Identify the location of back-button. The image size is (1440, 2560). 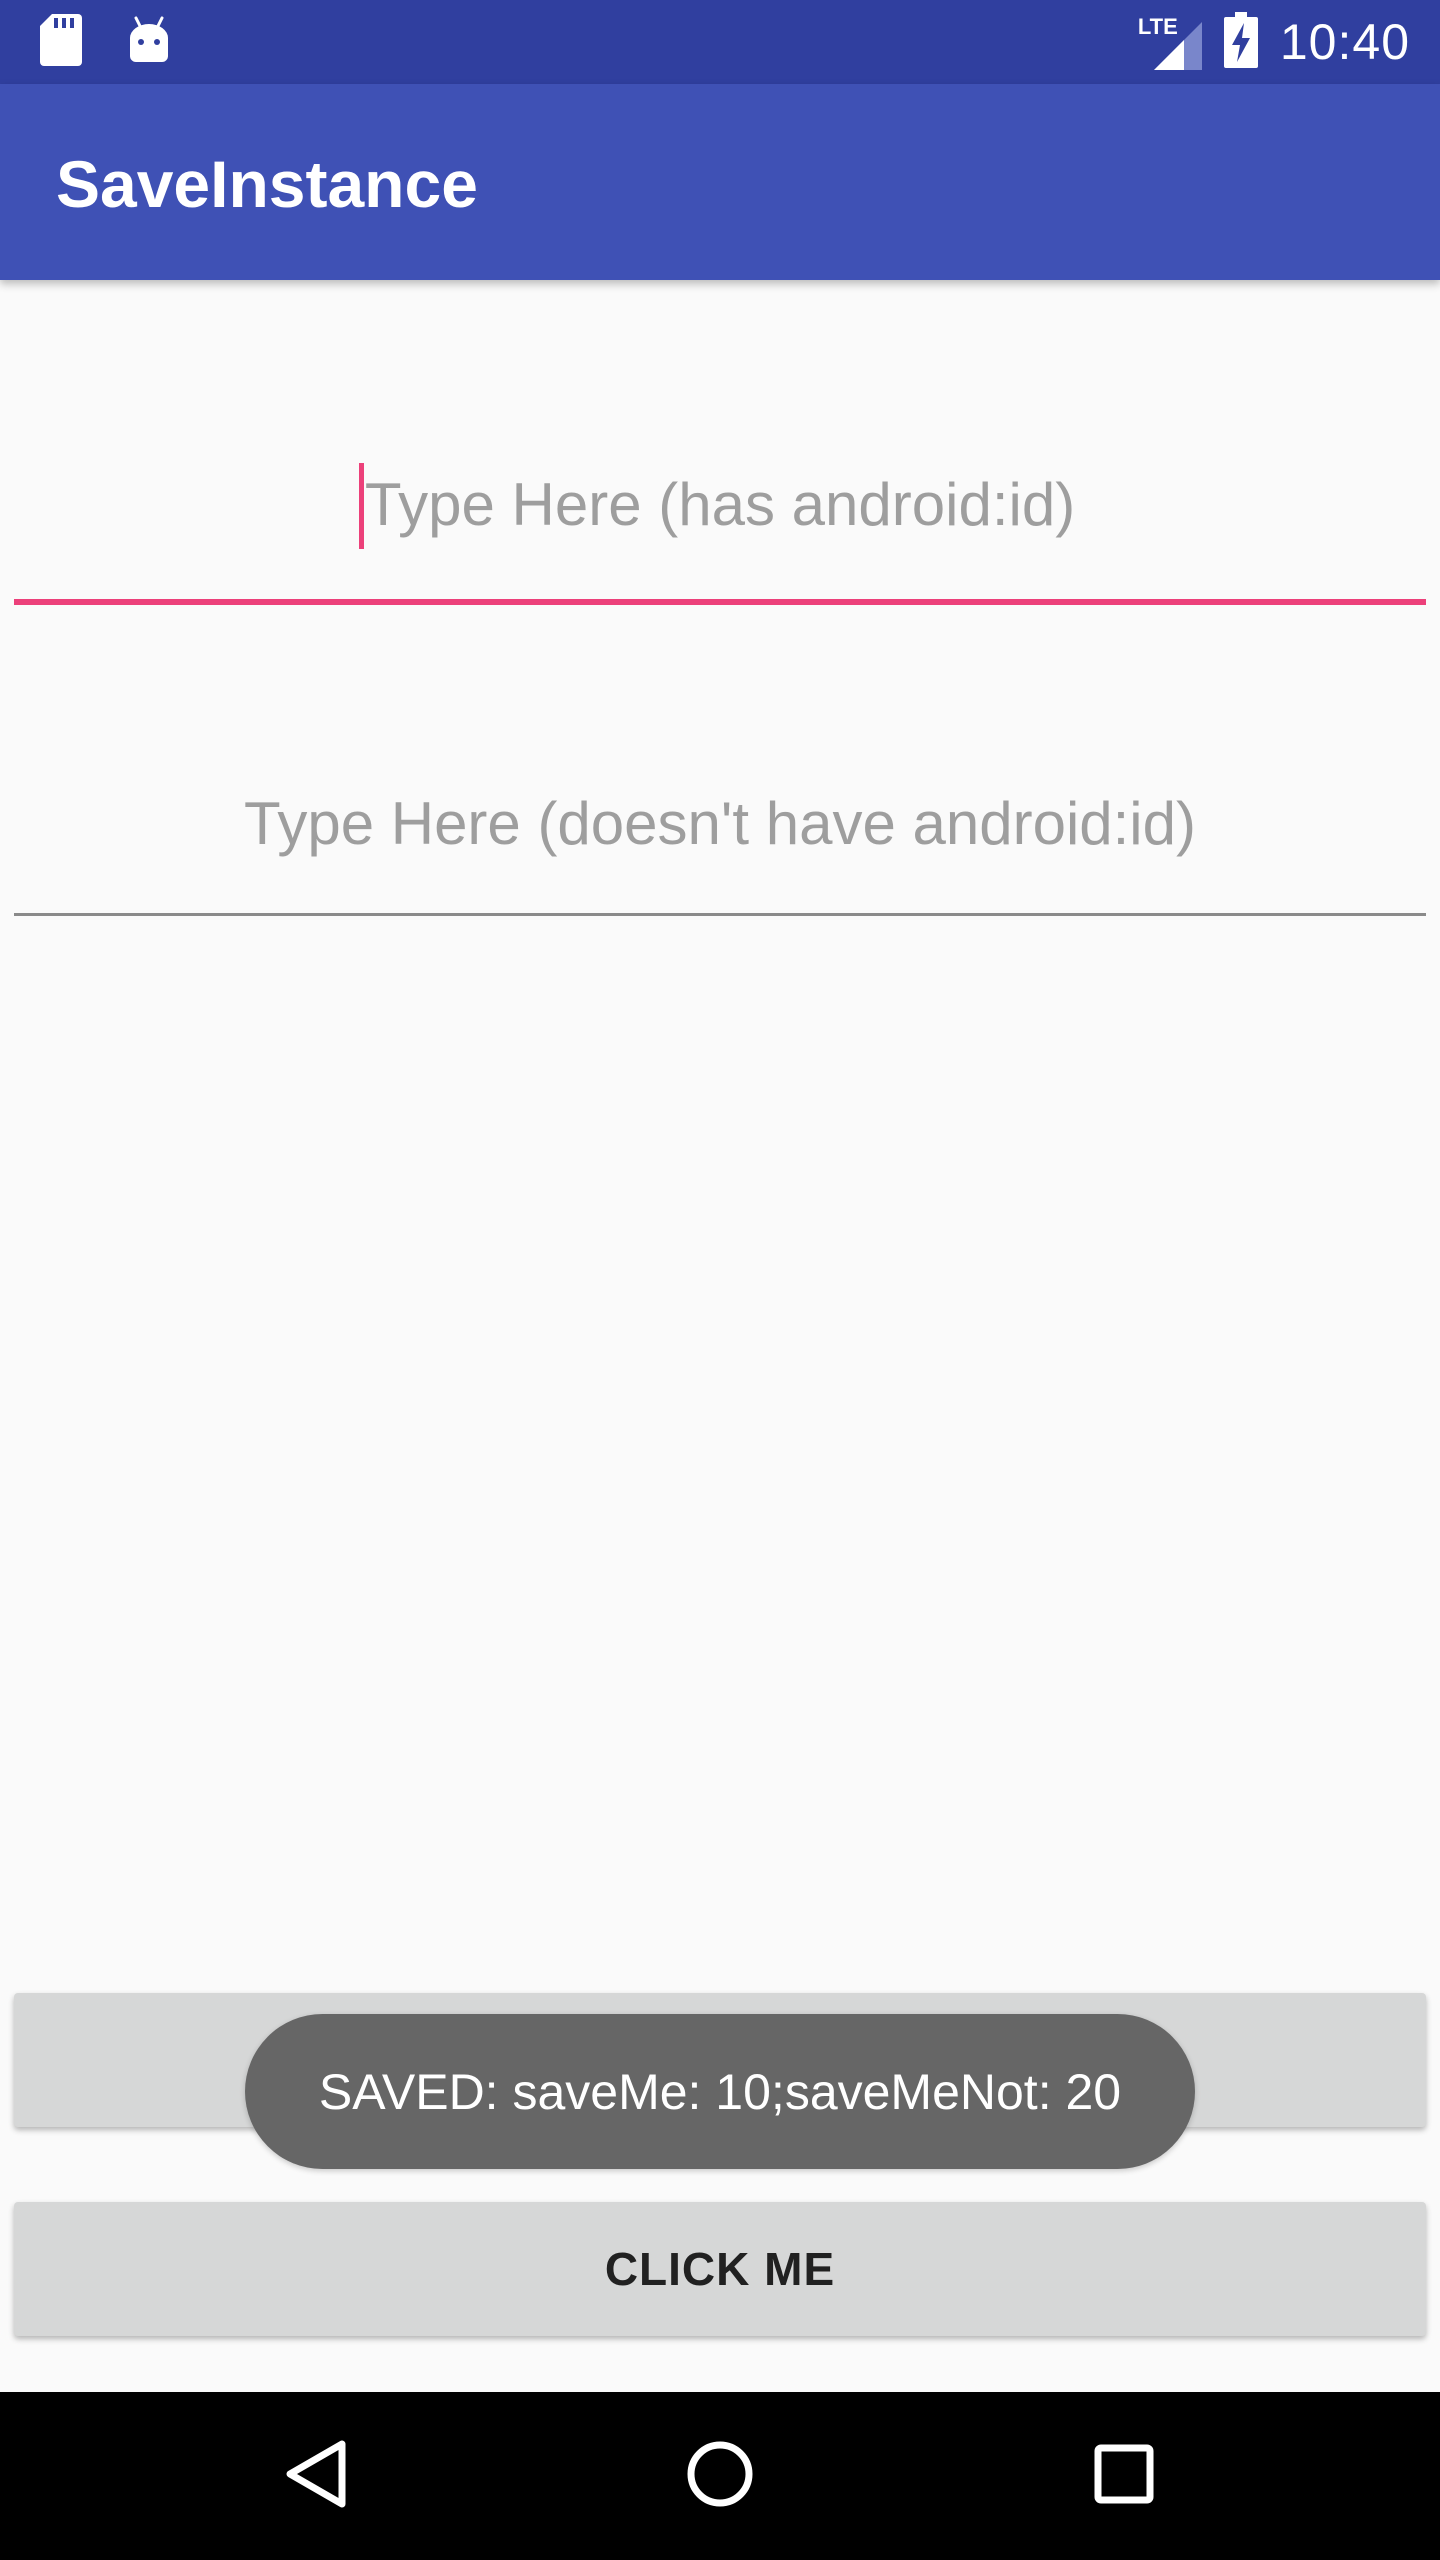
(316, 2476).